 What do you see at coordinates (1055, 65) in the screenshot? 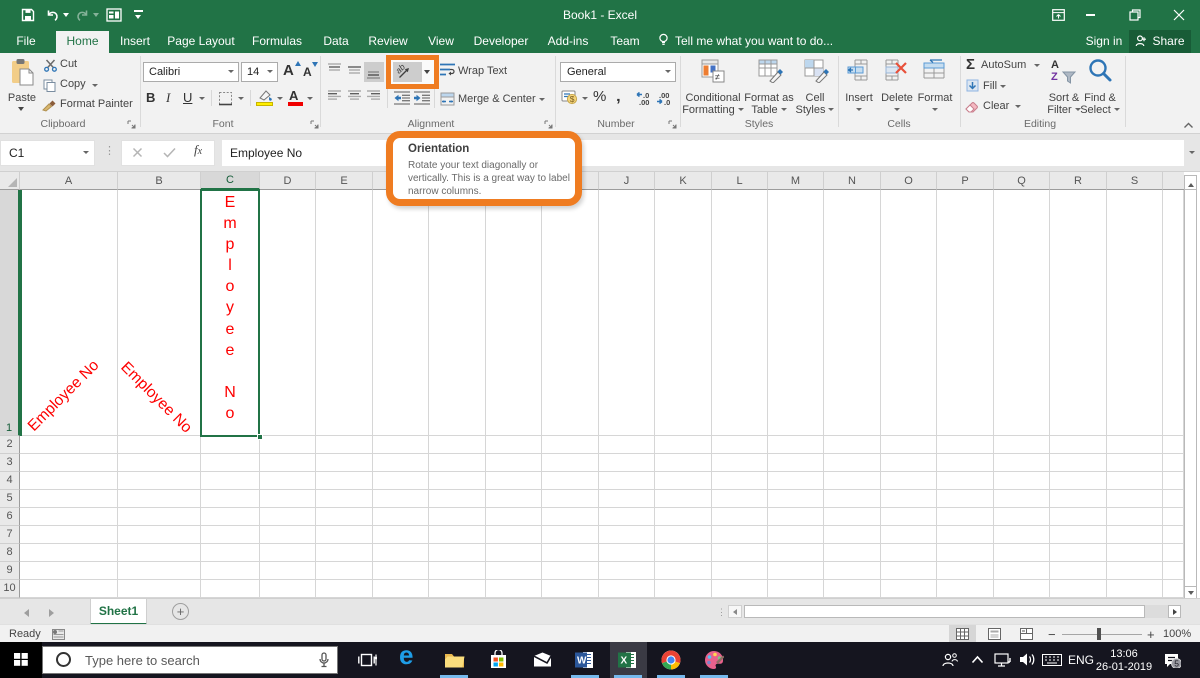
I see `svg-text: A` at bounding box center [1055, 65].